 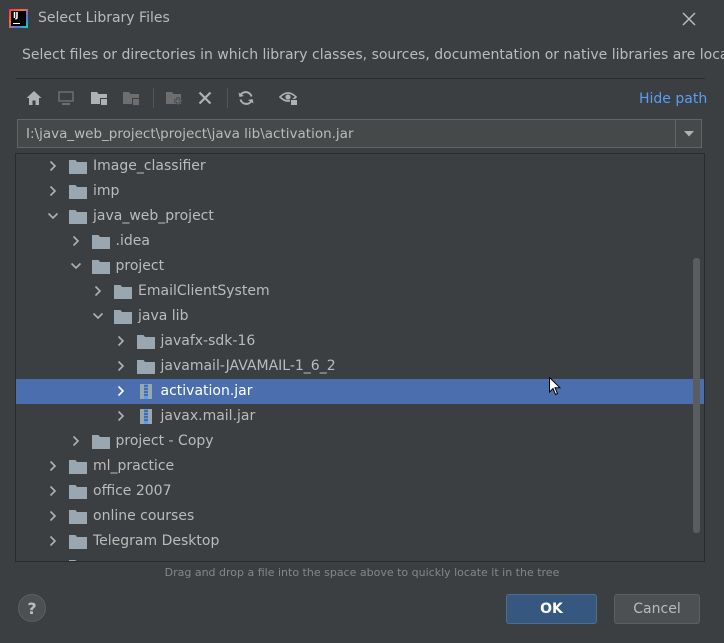 I want to click on refresh-icon, so click(x=246, y=98).